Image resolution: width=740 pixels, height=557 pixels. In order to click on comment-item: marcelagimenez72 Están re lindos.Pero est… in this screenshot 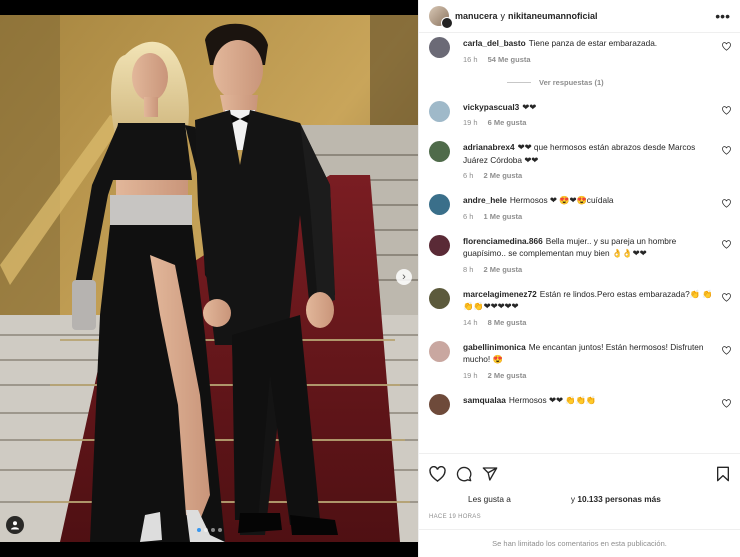, I will do `click(579, 305)`.